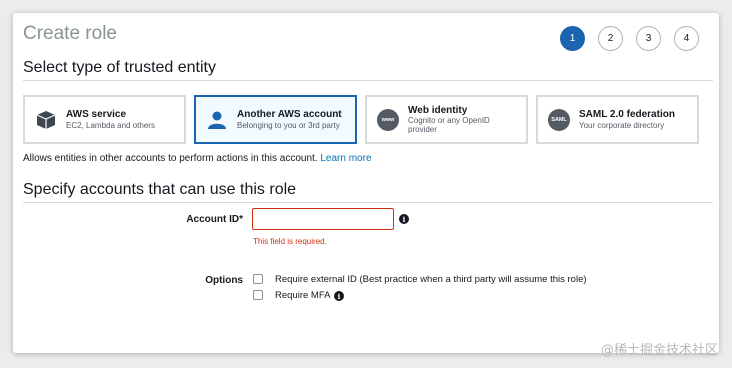  I want to click on cube-icon, so click(46, 120).